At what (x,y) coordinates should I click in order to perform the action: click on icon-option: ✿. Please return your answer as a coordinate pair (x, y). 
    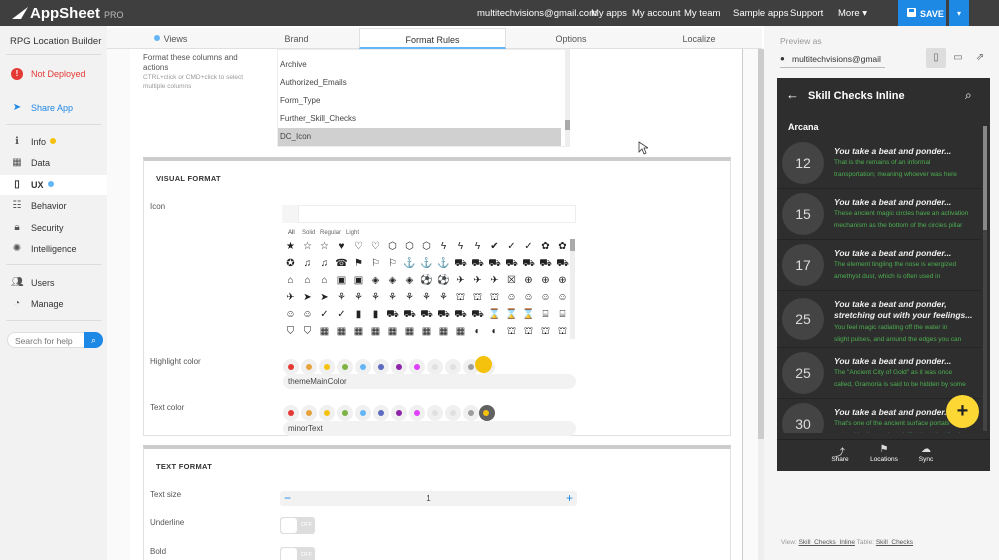
    Looking at the image, I should click on (562, 247).